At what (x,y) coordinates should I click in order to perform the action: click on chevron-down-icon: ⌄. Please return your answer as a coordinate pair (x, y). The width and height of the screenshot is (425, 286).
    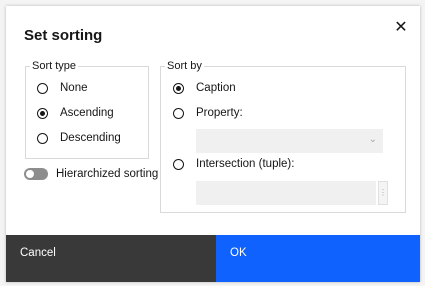
    Looking at the image, I should click on (372, 139).